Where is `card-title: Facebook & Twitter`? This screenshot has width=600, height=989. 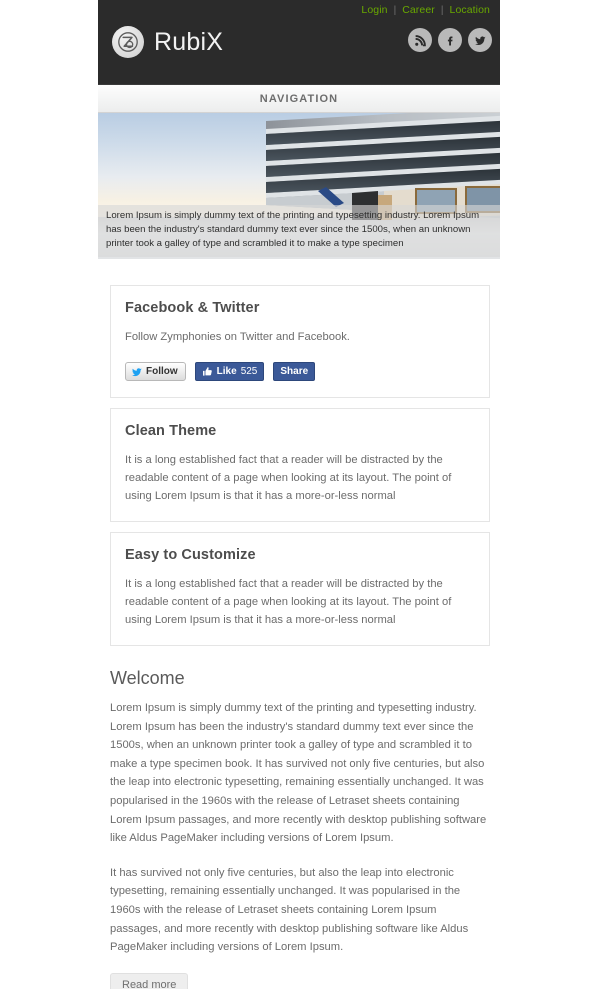
card-title: Facebook & Twitter is located at coordinates (192, 308).